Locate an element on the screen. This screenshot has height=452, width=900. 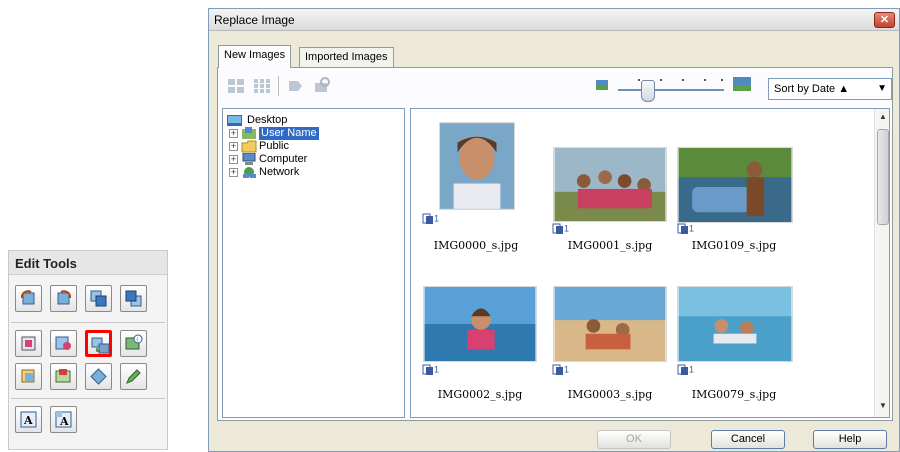
tab-imported-images: Imported Images is located at coordinates (346, 57).